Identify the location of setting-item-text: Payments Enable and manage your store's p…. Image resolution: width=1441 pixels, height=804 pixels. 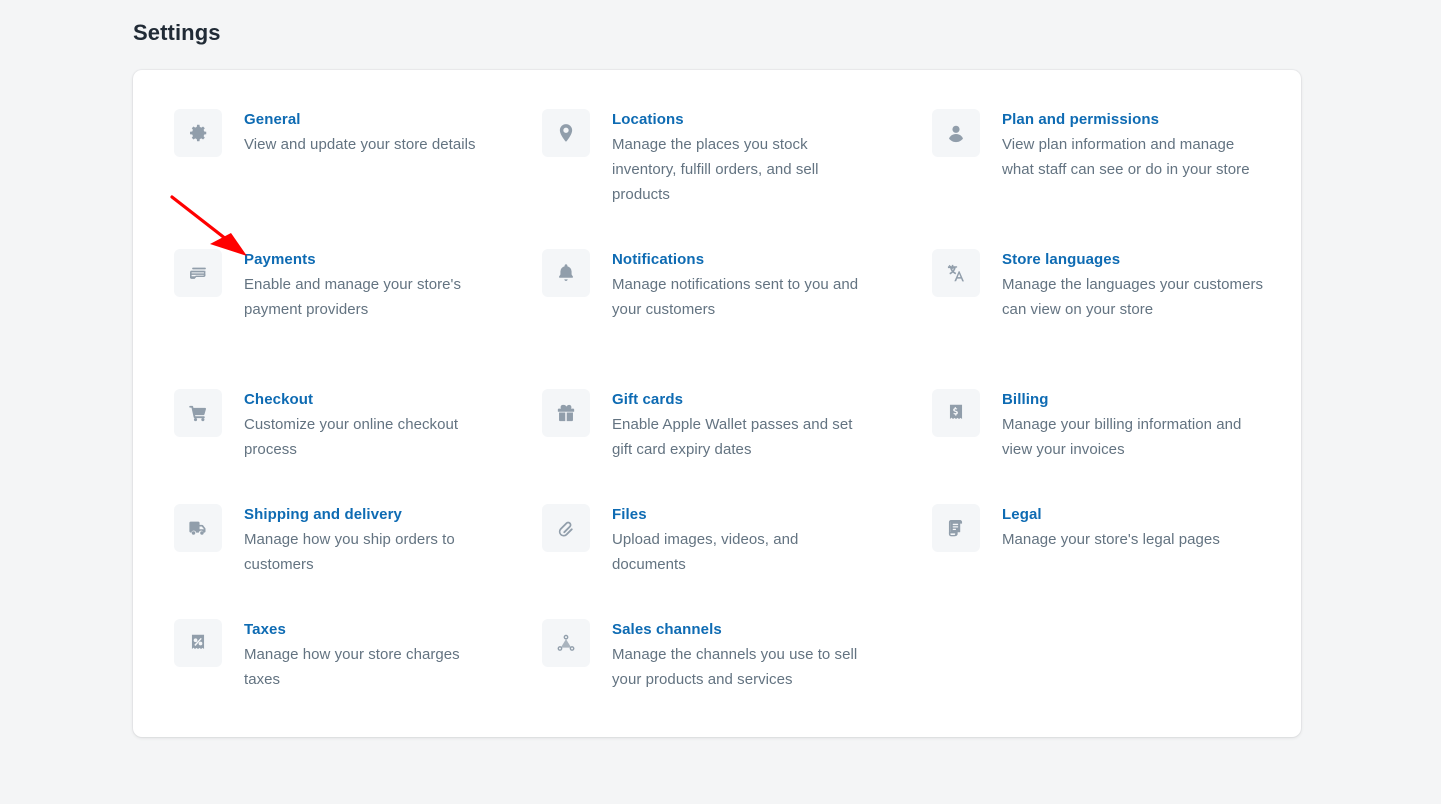
(360, 285).